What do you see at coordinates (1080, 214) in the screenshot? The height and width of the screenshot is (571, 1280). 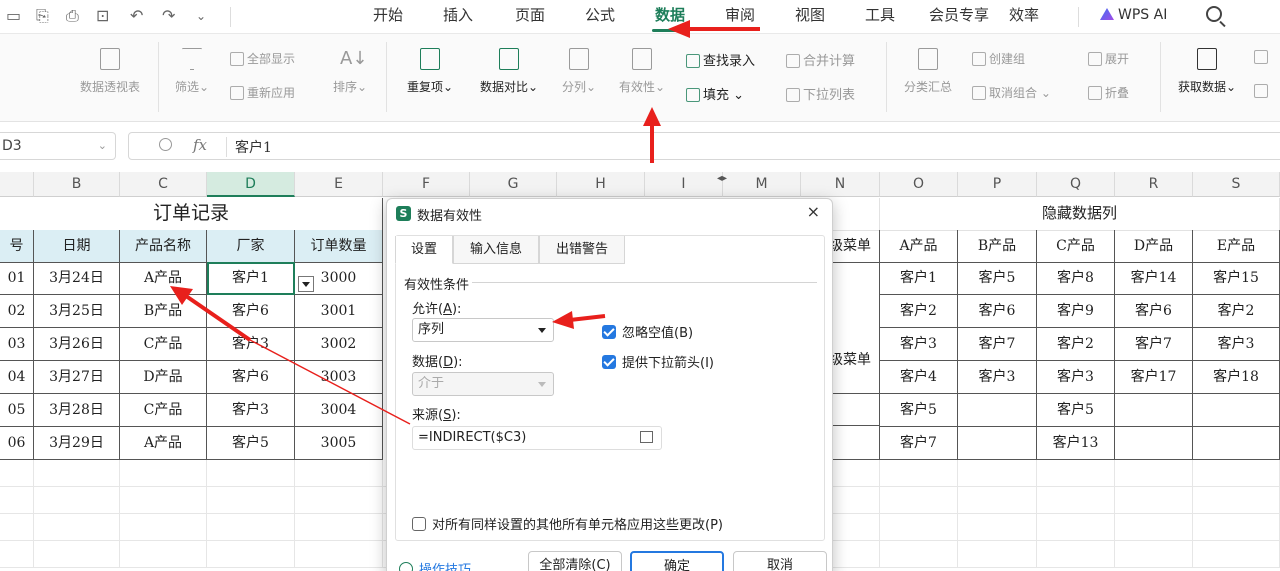 I see `hidden-data-title: 隐藏数据列` at bounding box center [1080, 214].